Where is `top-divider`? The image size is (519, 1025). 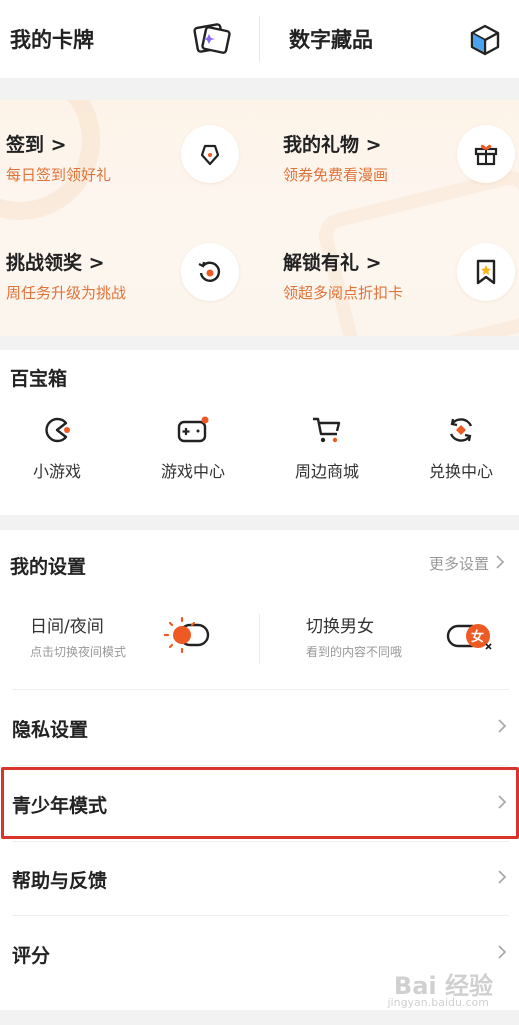 top-divider is located at coordinates (259, 39).